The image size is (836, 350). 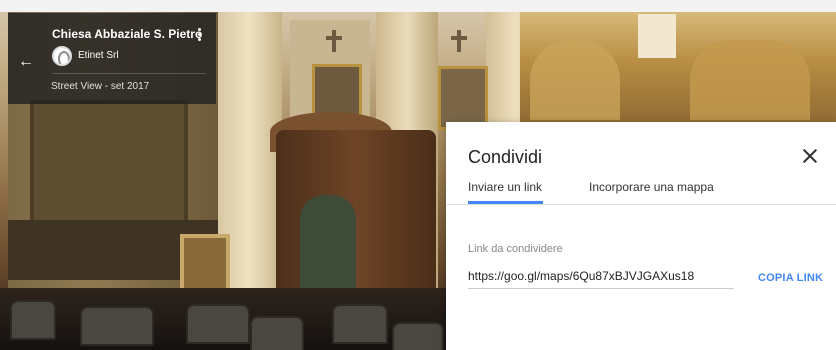 I want to click on arrow-left-icon: ←, so click(x=26, y=62).